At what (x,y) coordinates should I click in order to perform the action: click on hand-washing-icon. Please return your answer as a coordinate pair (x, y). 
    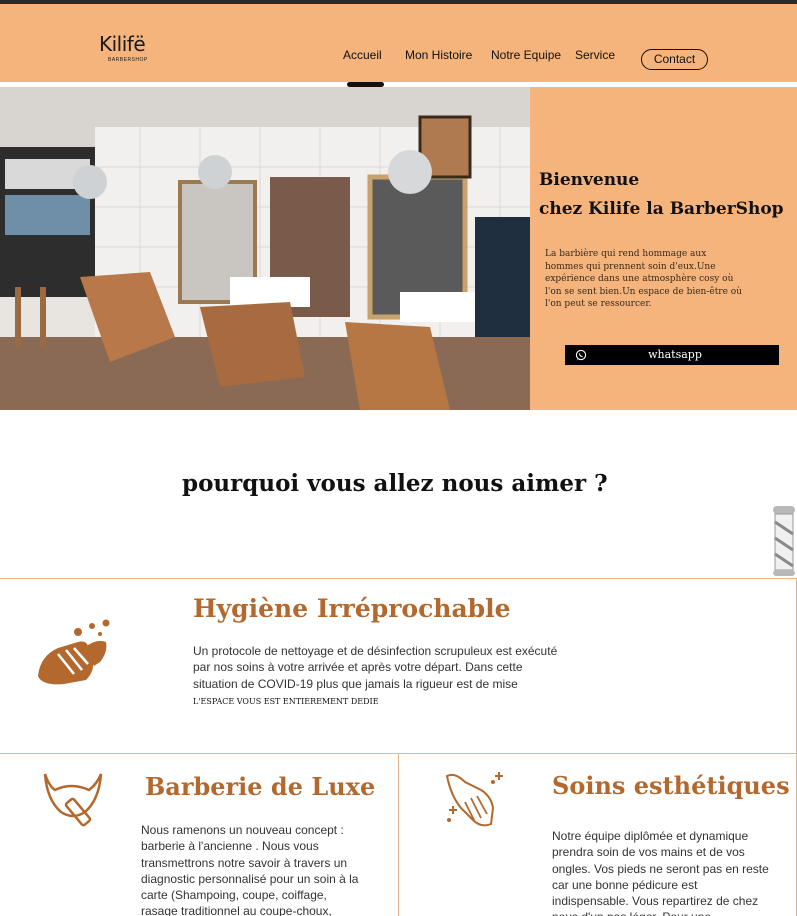
    Looking at the image, I should click on (74, 652).